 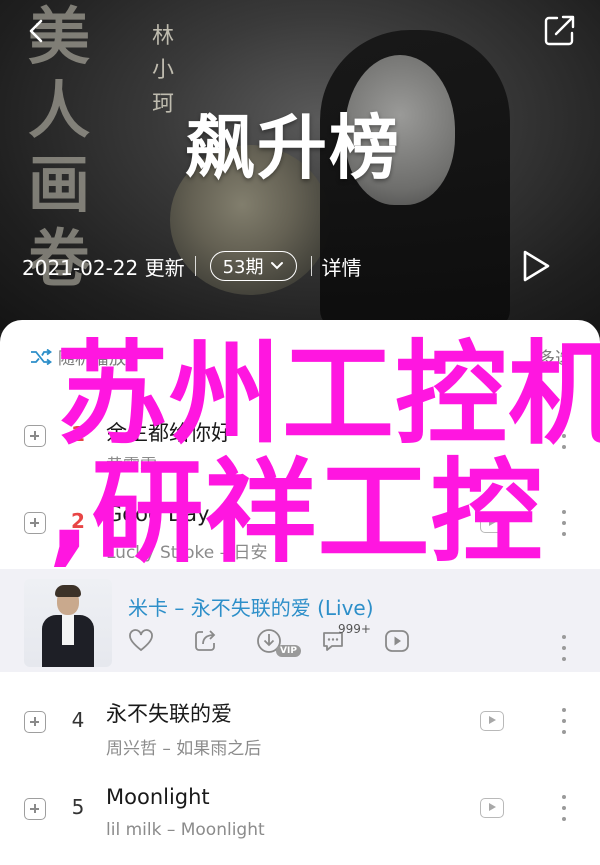 I want to click on vip-badge: VIP, so click(x=288, y=651).